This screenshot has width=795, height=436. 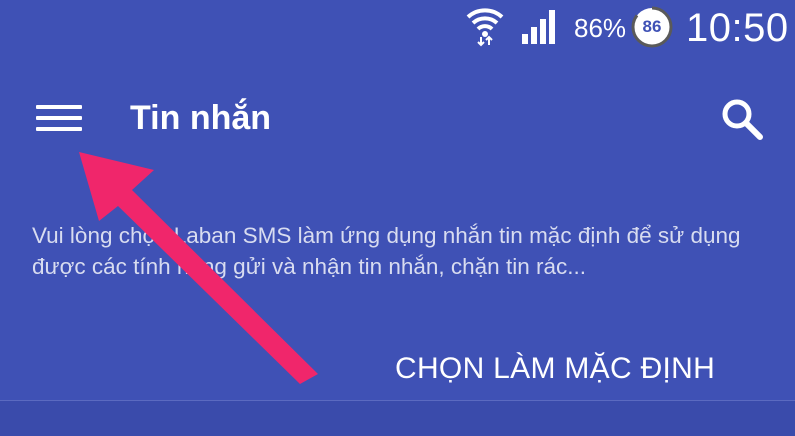 What do you see at coordinates (737, 28) in the screenshot?
I see `status-clock: 10:50` at bounding box center [737, 28].